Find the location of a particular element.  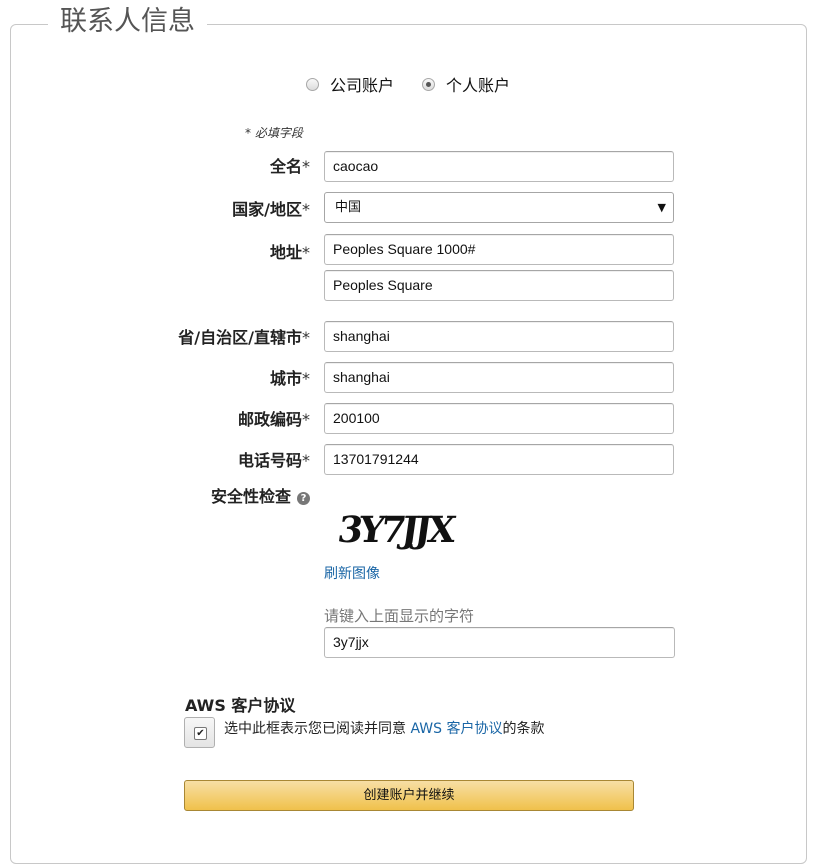

address-line2-input: Peoples Square is located at coordinates (499, 285).